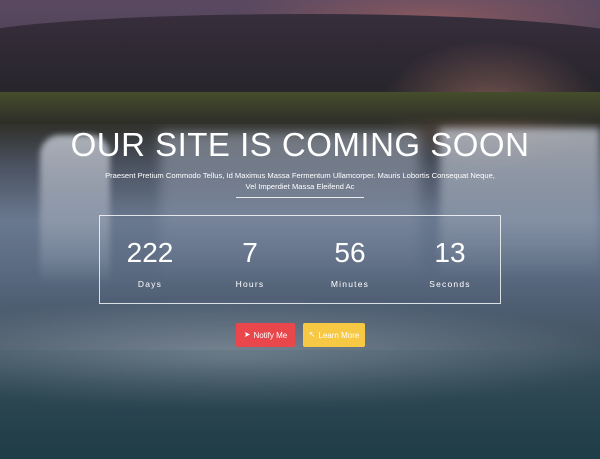 The height and width of the screenshot is (459, 600). I want to click on countdown-value: 222, so click(150, 252).